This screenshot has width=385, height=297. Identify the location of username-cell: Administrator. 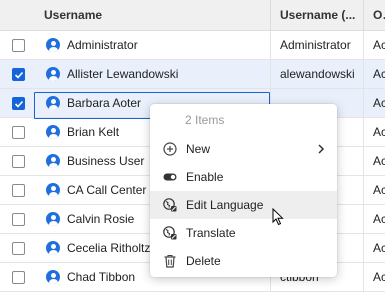
(167, 45).